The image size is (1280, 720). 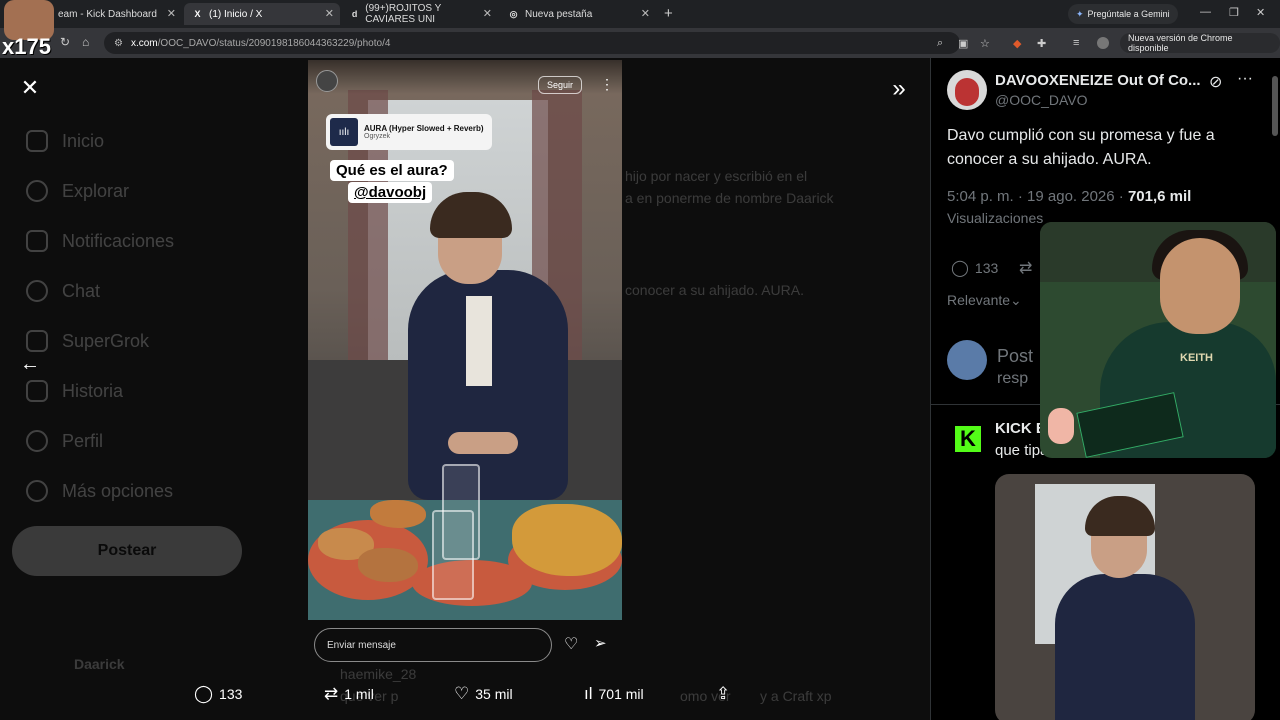 I want to click on x-logo-icon: X, so click(x=197, y=14).